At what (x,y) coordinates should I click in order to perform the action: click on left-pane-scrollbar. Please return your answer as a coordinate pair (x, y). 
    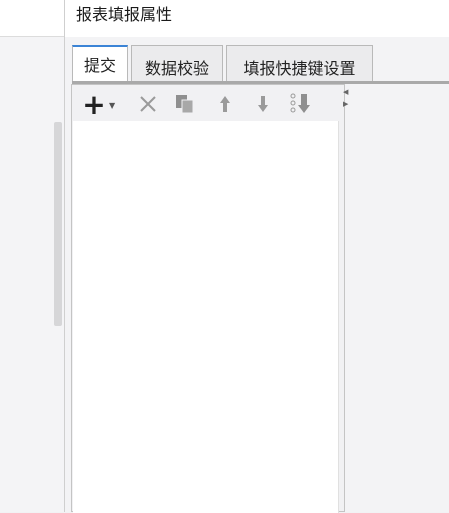
    Looking at the image, I should click on (58, 224).